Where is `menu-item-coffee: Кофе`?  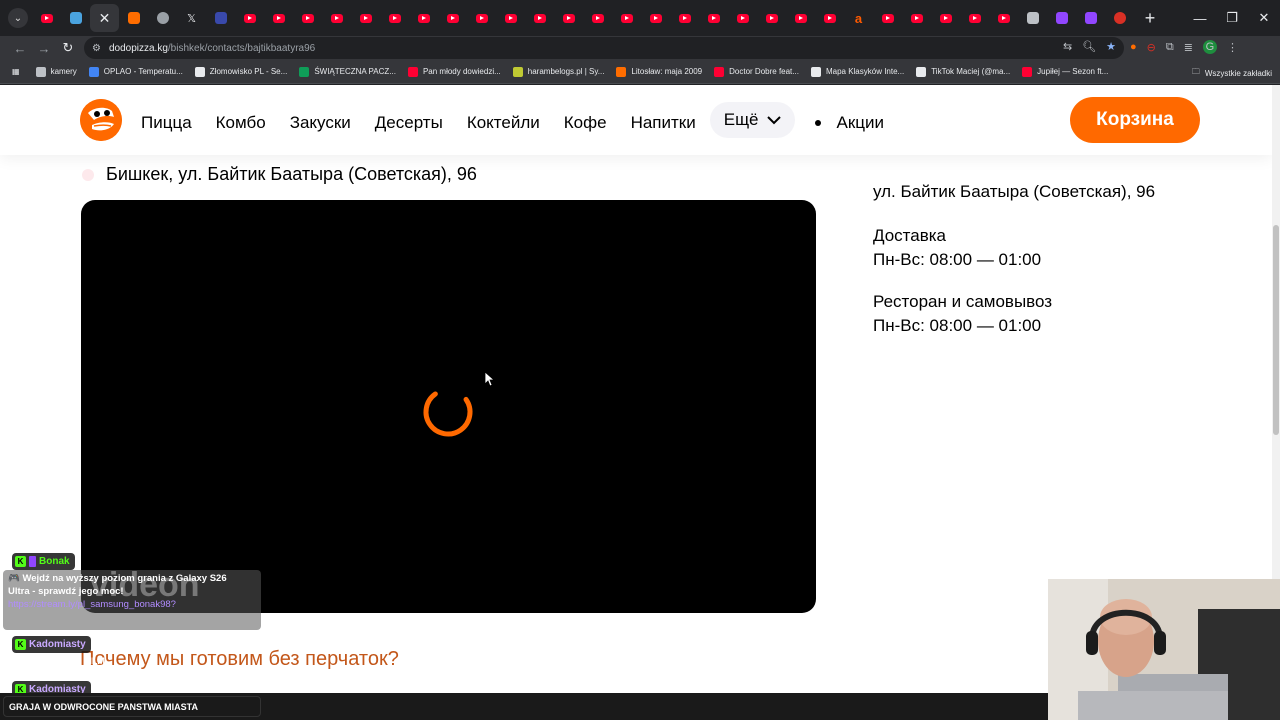 menu-item-coffee: Кофе is located at coordinates (585, 123).